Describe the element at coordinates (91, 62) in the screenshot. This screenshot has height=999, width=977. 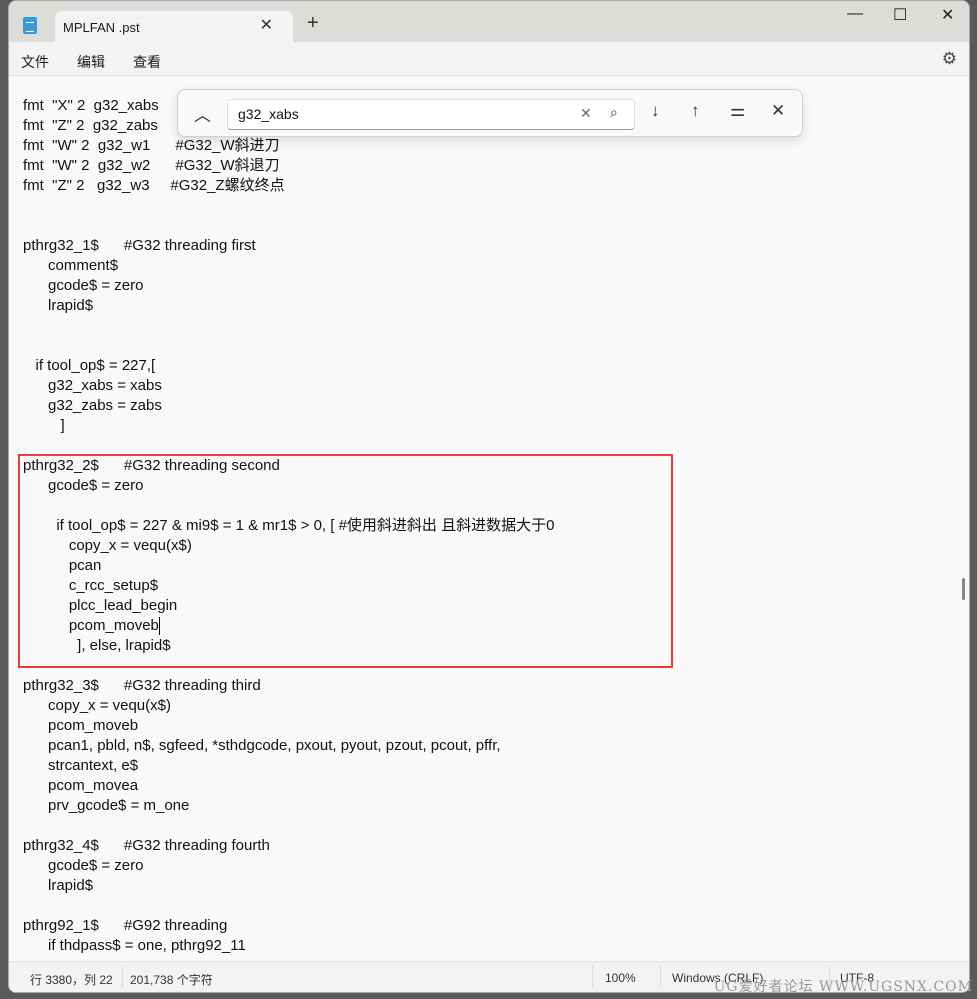
I see `menu-edit: 编辑` at that location.